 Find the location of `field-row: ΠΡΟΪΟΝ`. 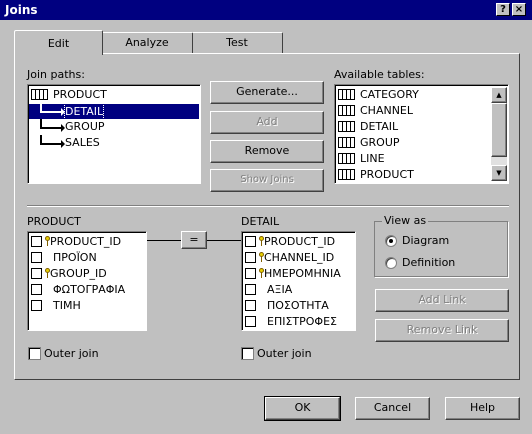

field-row: ΠΡΟΪΟΝ is located at coordinates (64, 258).